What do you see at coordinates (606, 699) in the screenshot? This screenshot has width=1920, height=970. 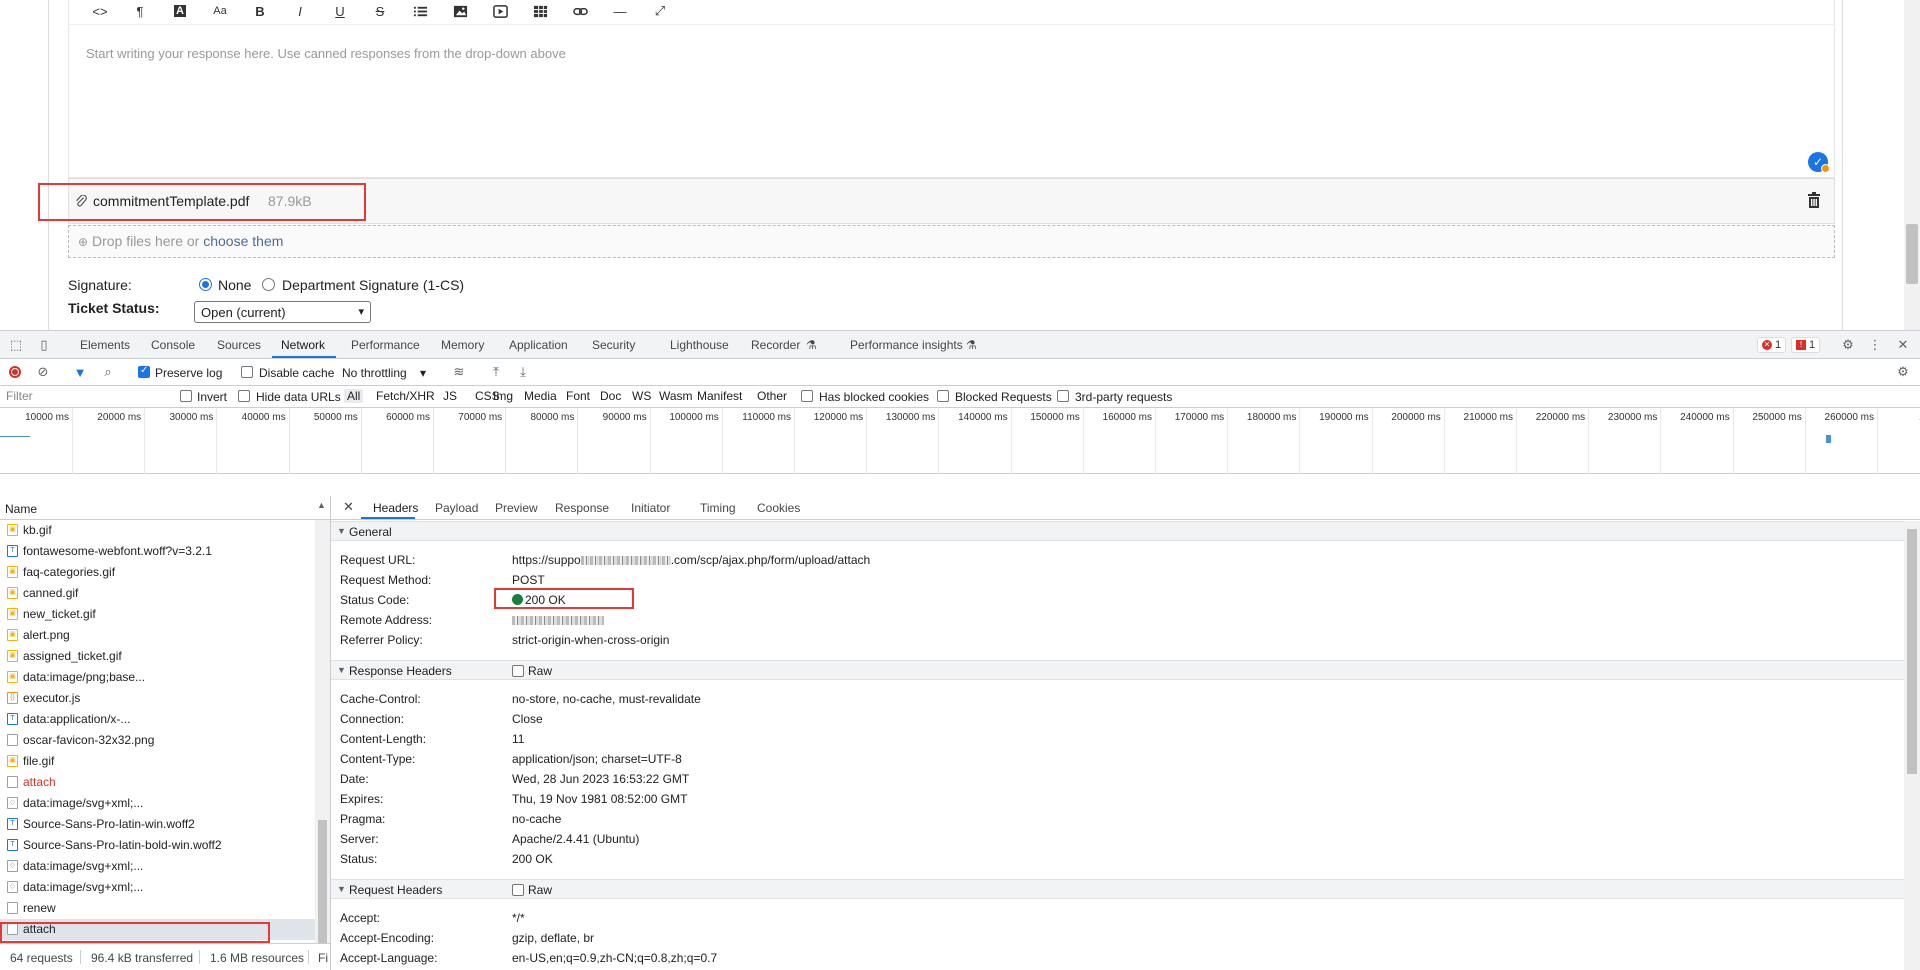 I see `header-value: no-store, no-cache, must-revalidate` at bounding box center [606, 699].